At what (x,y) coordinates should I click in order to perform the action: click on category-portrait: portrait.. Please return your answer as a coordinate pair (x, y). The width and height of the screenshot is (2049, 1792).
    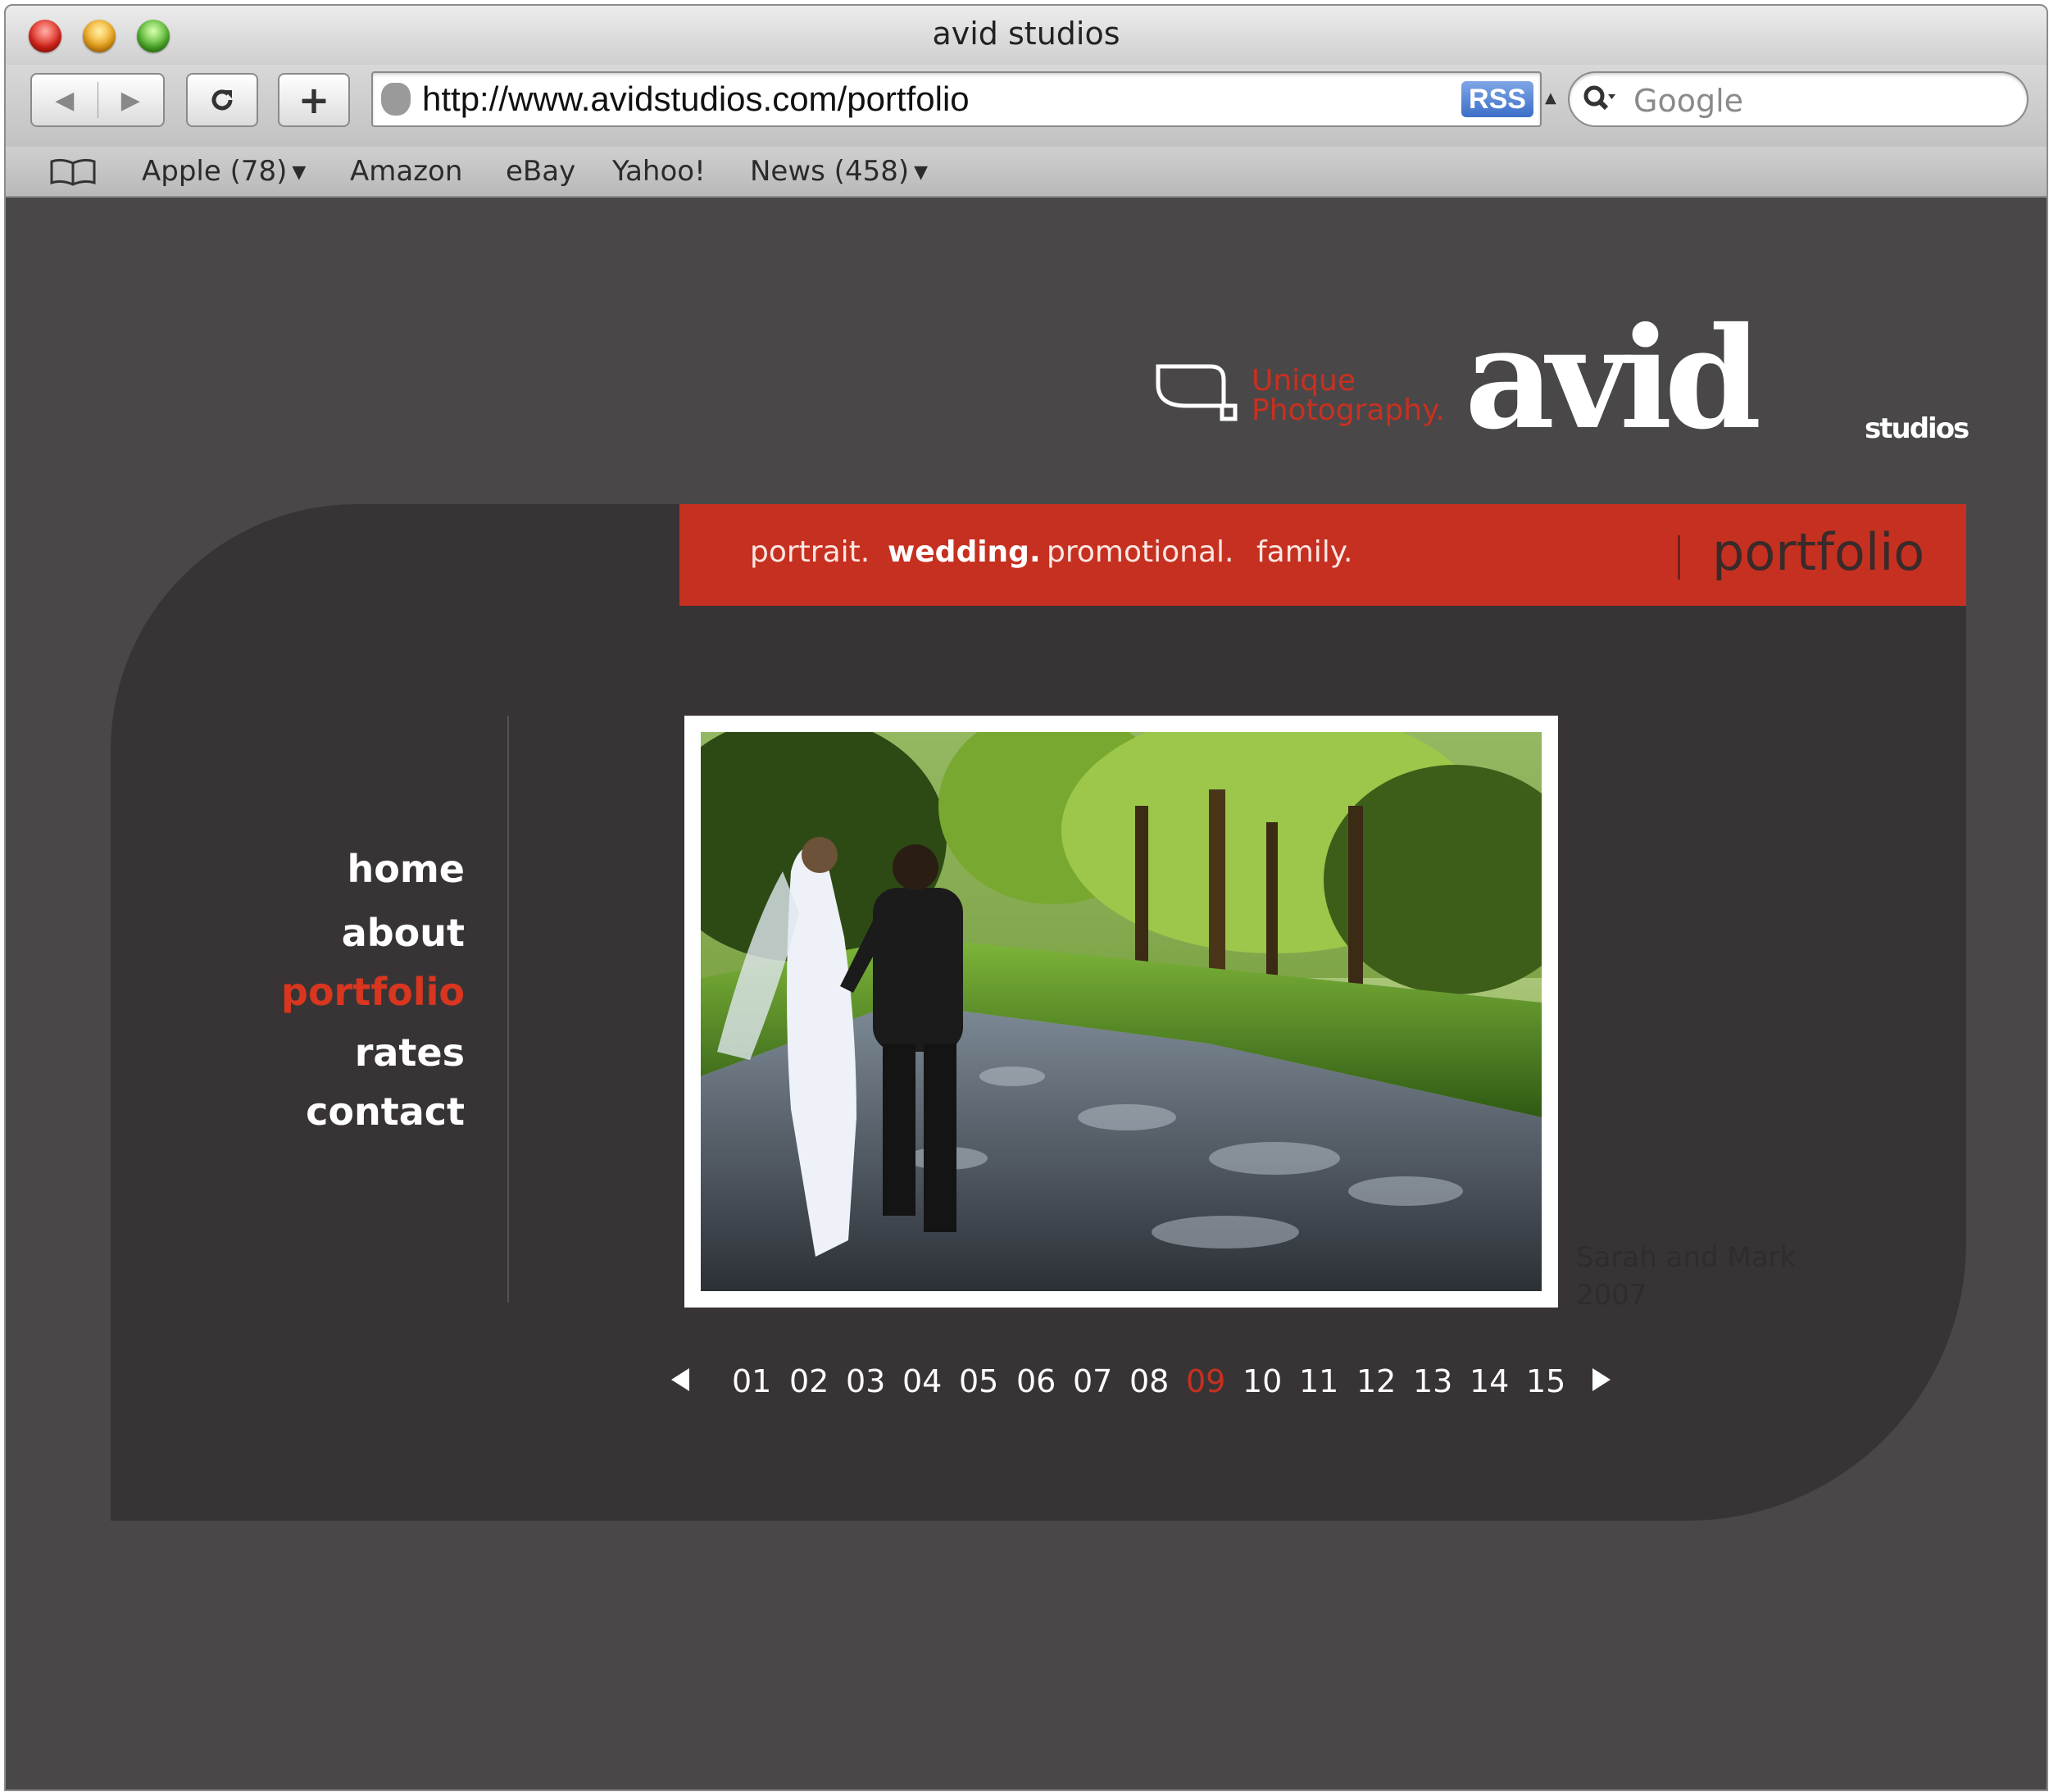
    Looking at the image, I should click on (810, 552).